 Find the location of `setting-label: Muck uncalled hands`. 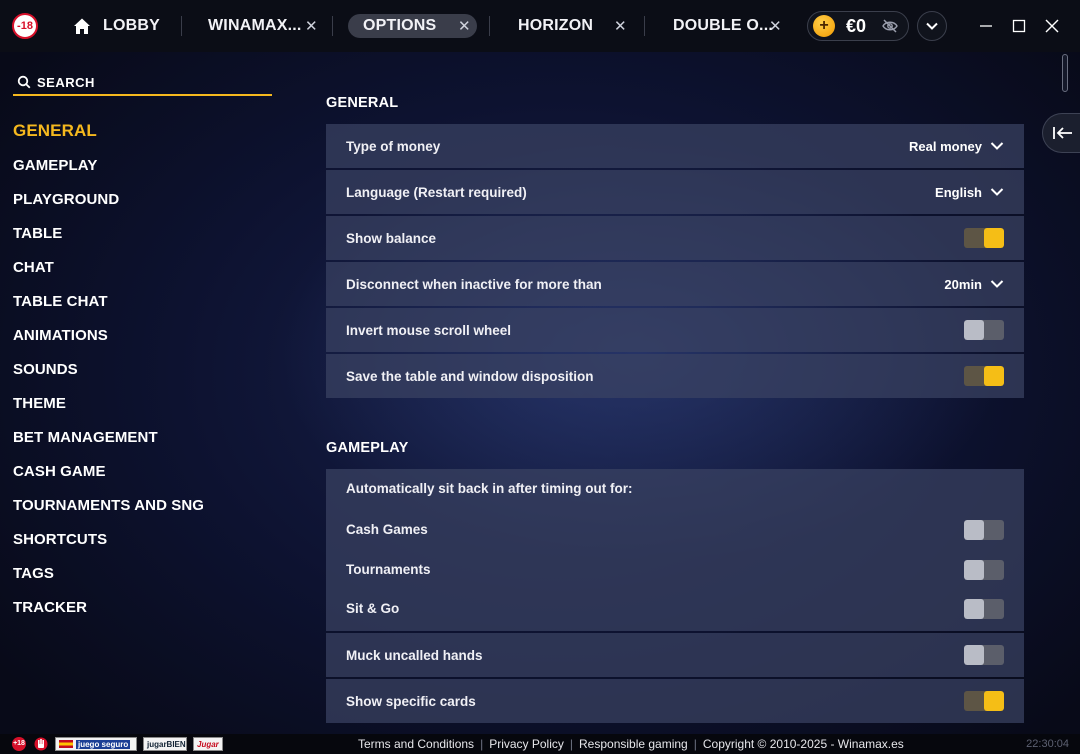

setting-label: Muck uncalled hands is located at coordinates (414, 655).